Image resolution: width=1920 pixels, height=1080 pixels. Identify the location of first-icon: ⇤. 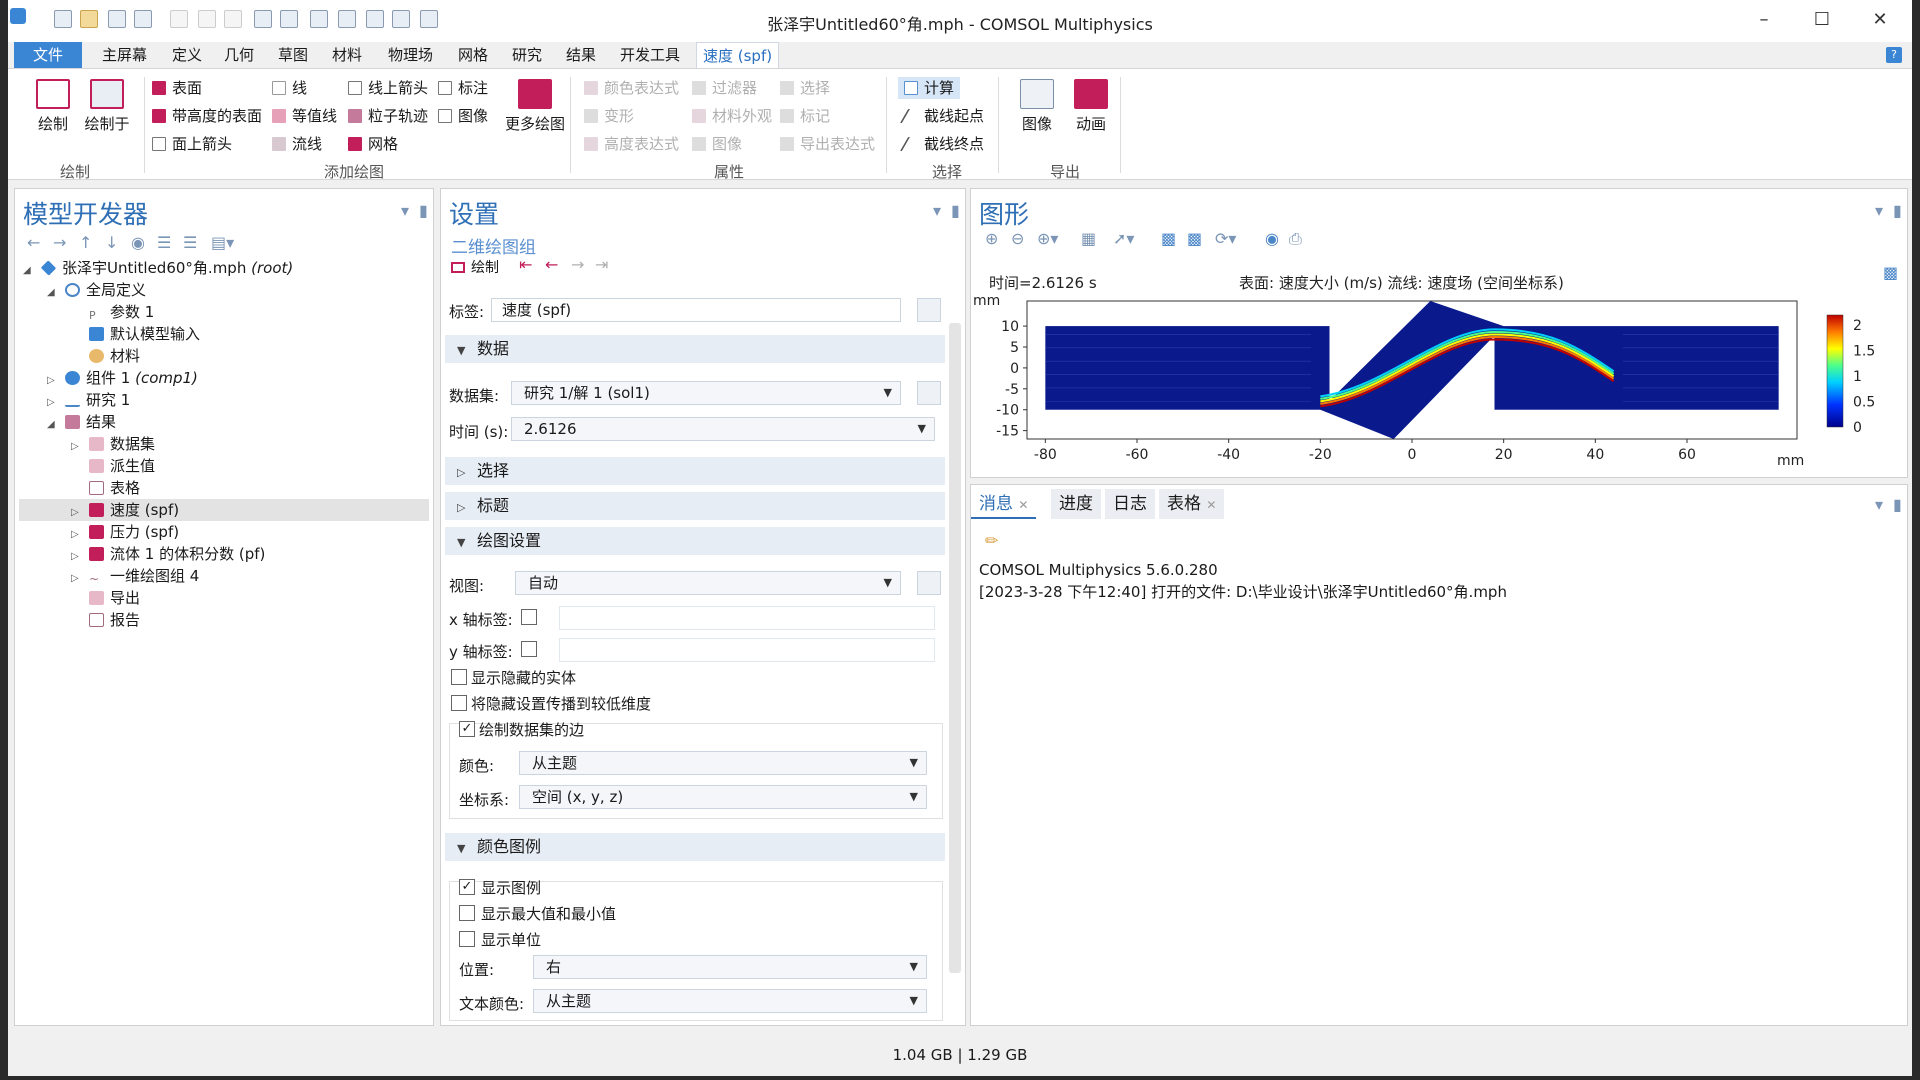
(525, 264).